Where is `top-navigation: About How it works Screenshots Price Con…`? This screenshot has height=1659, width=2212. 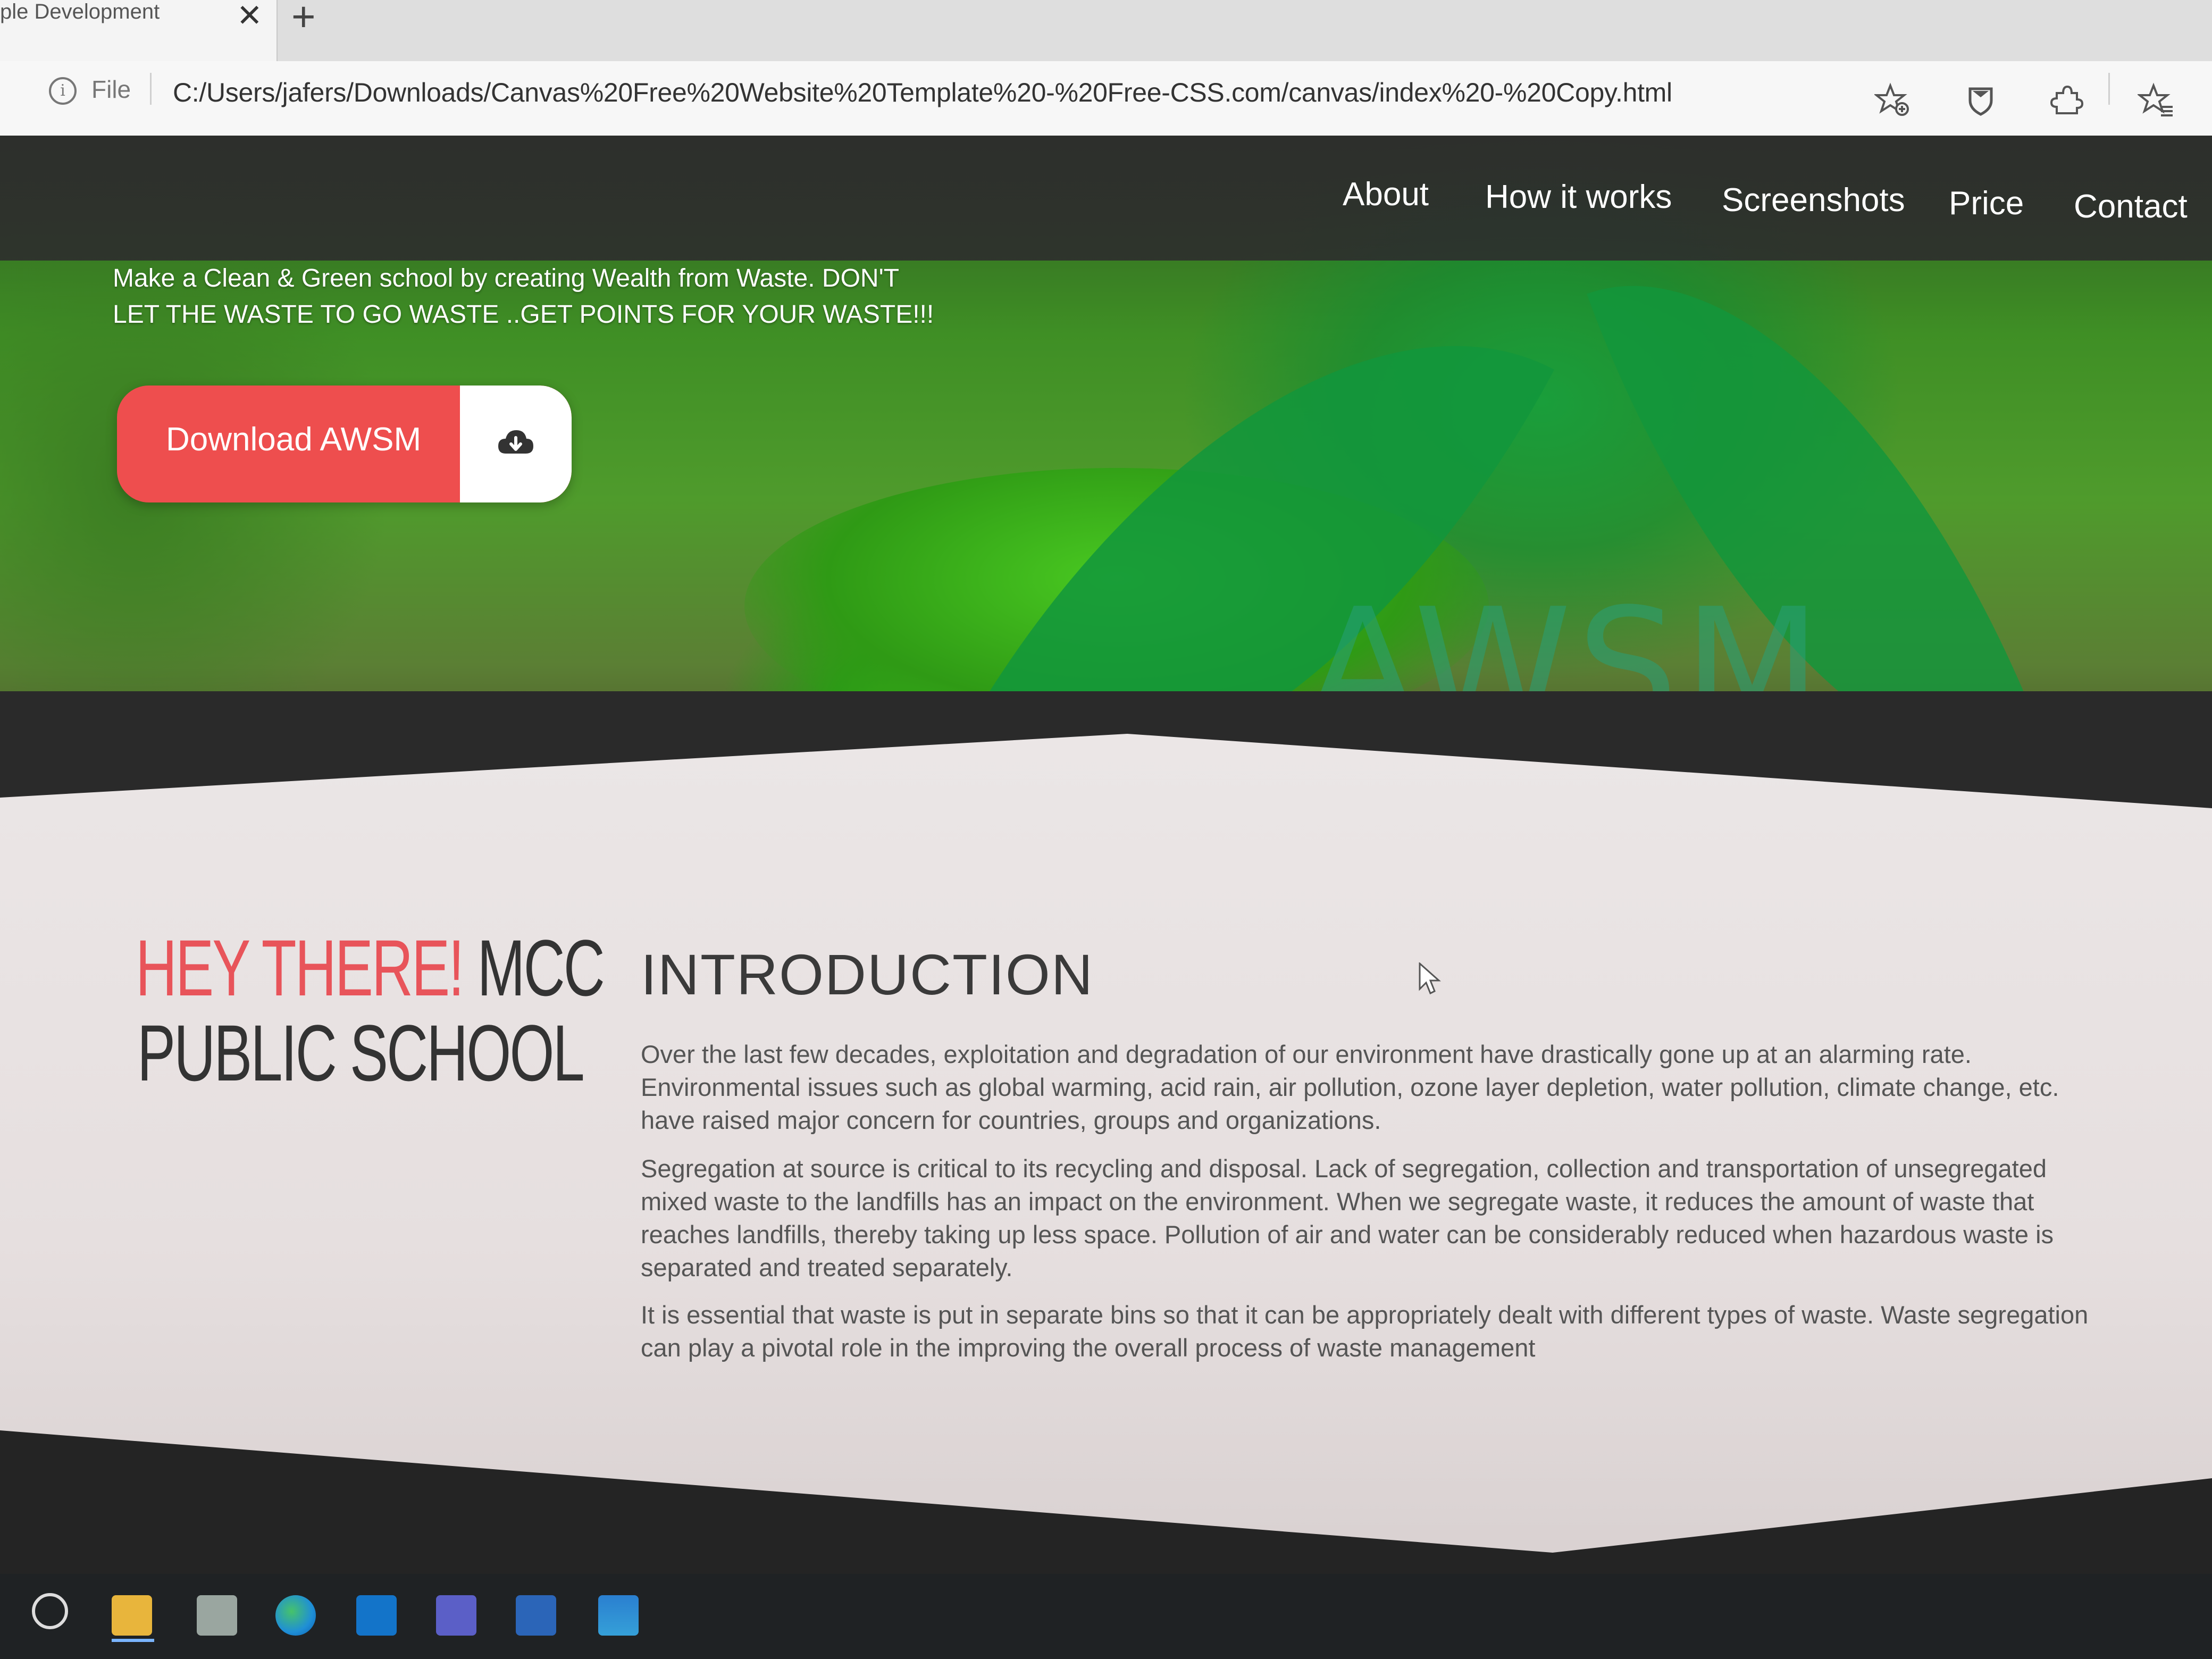 top-navigation: About How it works Screenshots Price Con… is located at coordinates (1106, 198).